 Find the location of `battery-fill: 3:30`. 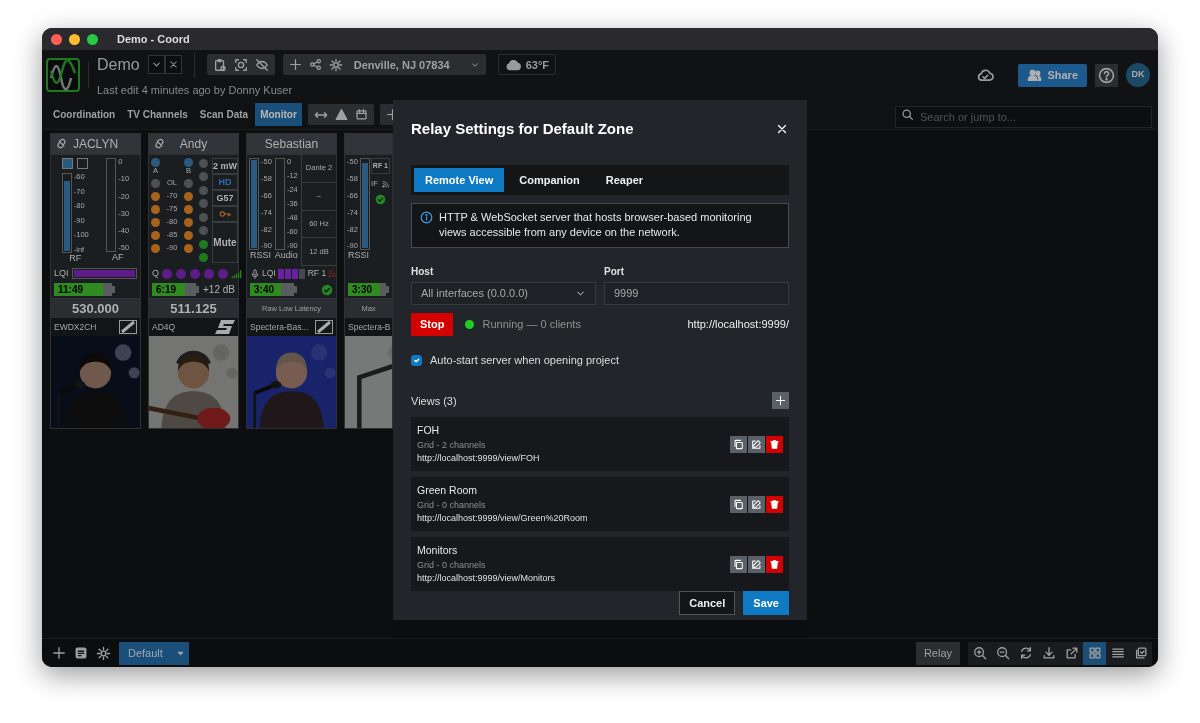

battery-fill: 3:30 is located at coordinates (364, 289).